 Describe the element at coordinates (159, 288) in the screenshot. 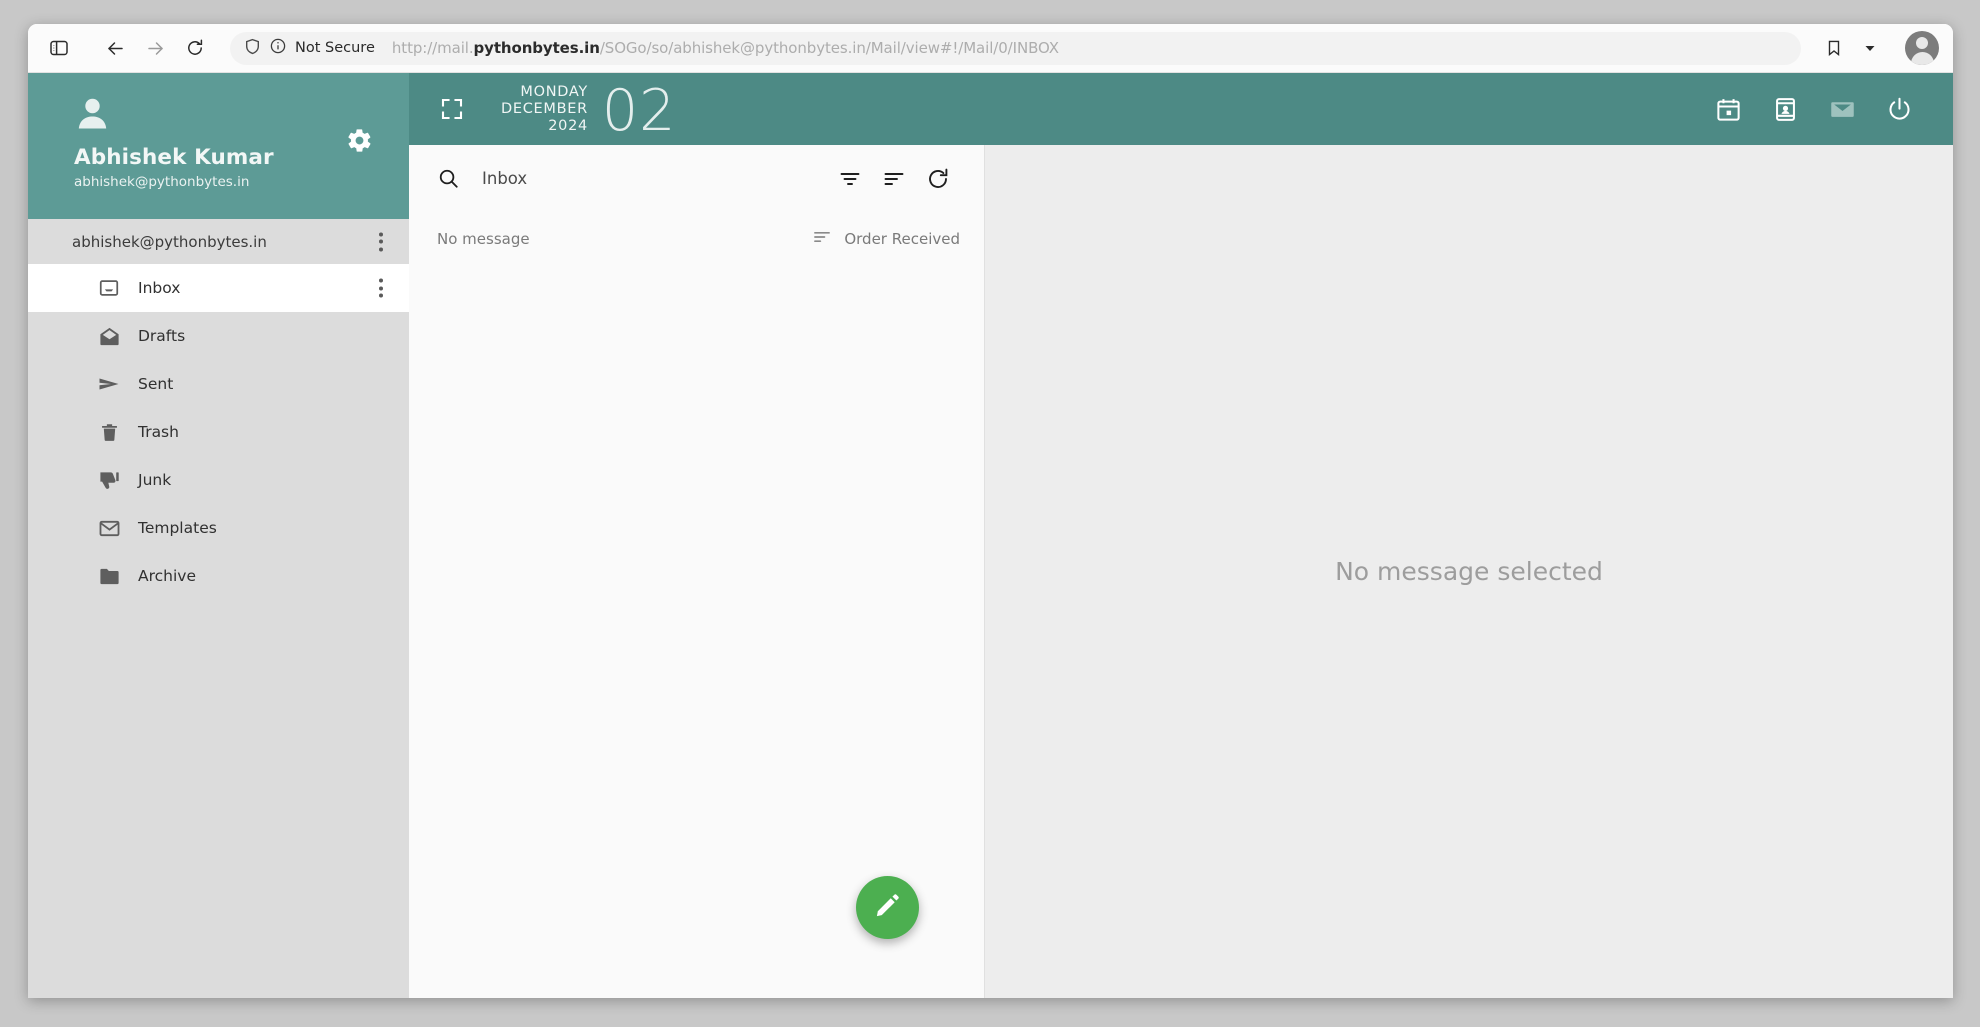

I see `sidebar-item-label: Inbox` at that location.